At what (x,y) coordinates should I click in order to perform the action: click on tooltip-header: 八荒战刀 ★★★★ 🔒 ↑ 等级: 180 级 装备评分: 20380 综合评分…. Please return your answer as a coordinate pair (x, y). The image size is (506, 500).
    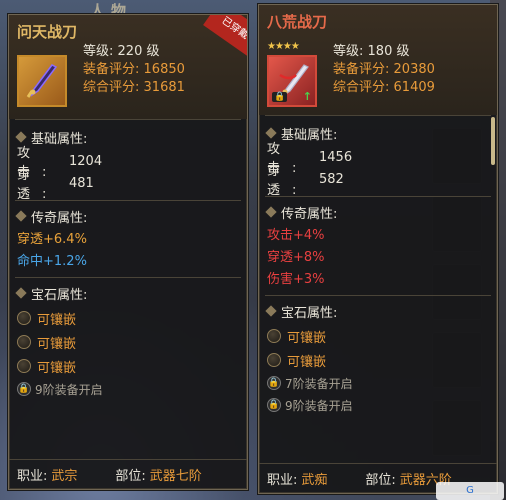
    Looking at the image, I should click on (378, 60).